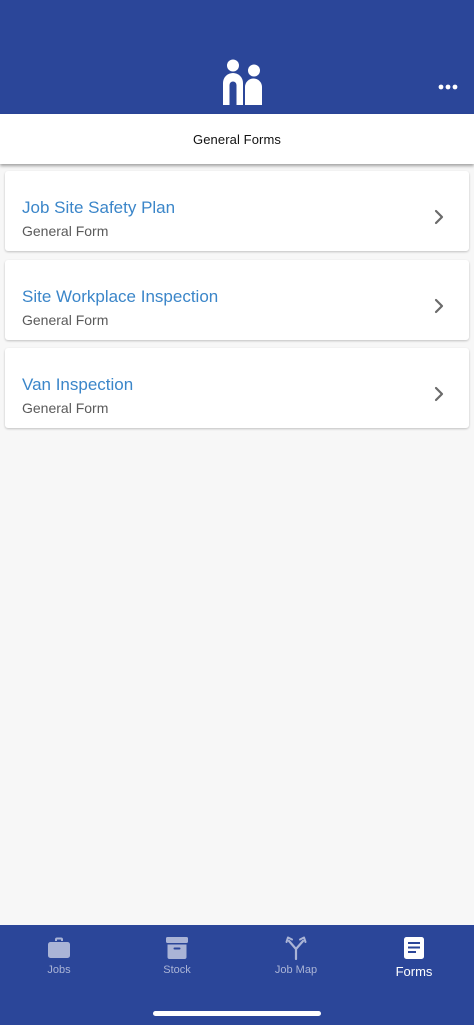  What do you see at coordinates (296, 948) in the screenshot?
I see `route-fork-icon` at bounding box center [296, 948].